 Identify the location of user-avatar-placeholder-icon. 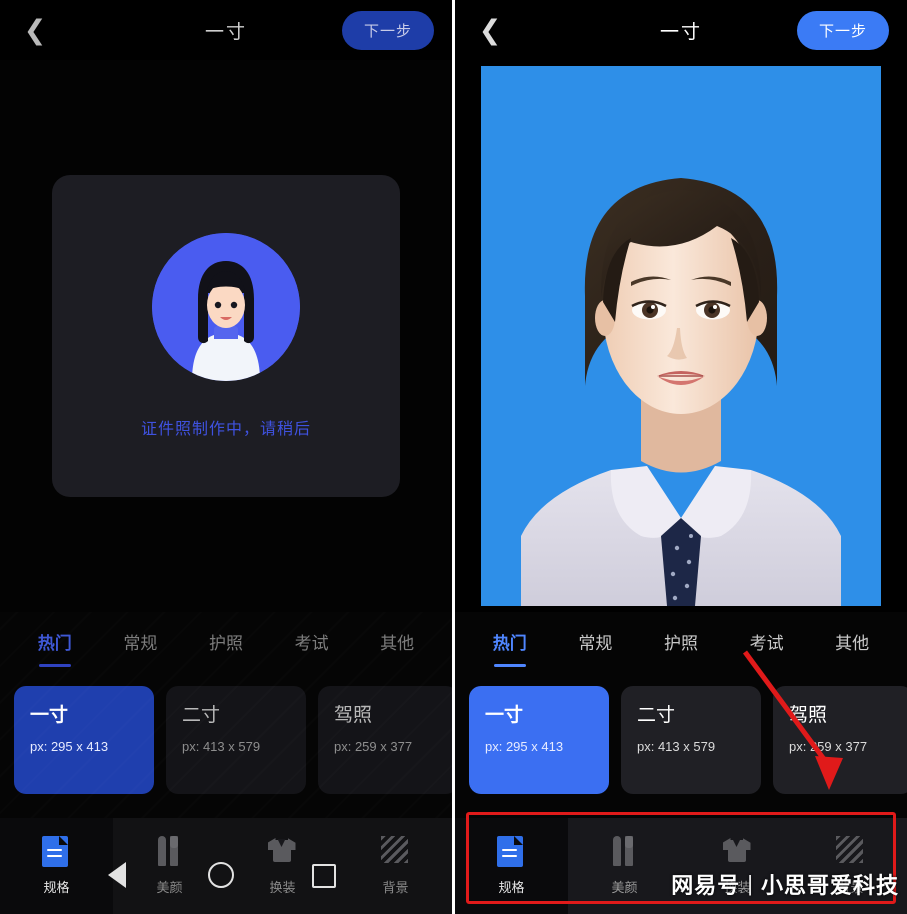
(226, 307).